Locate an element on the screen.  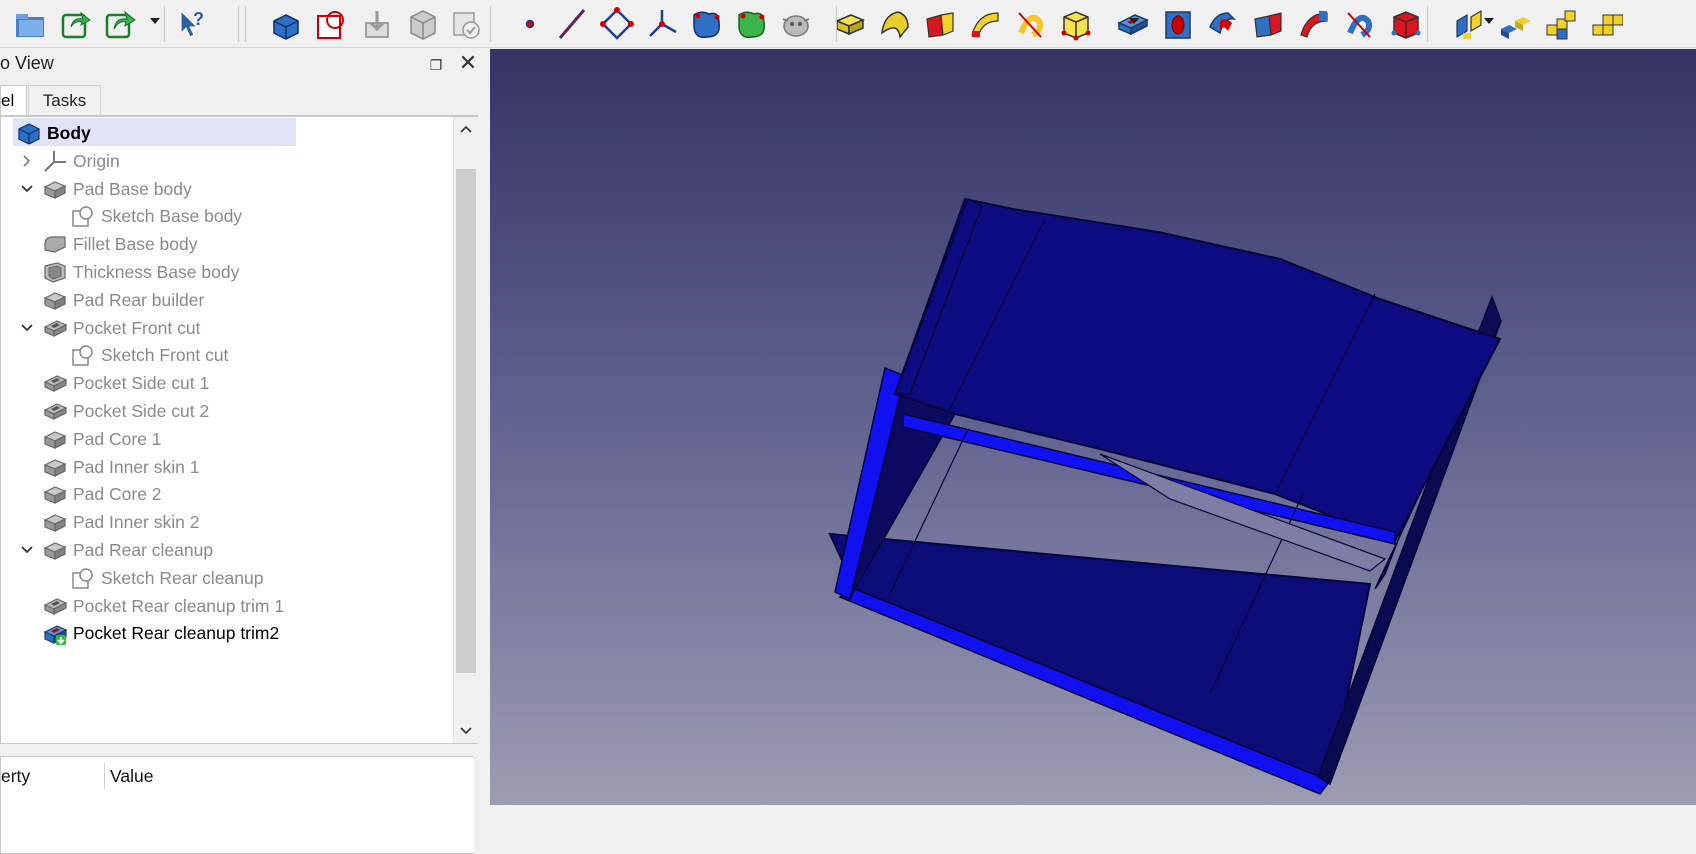
polar-pattern-icon is located at coordinates (1560, 24).